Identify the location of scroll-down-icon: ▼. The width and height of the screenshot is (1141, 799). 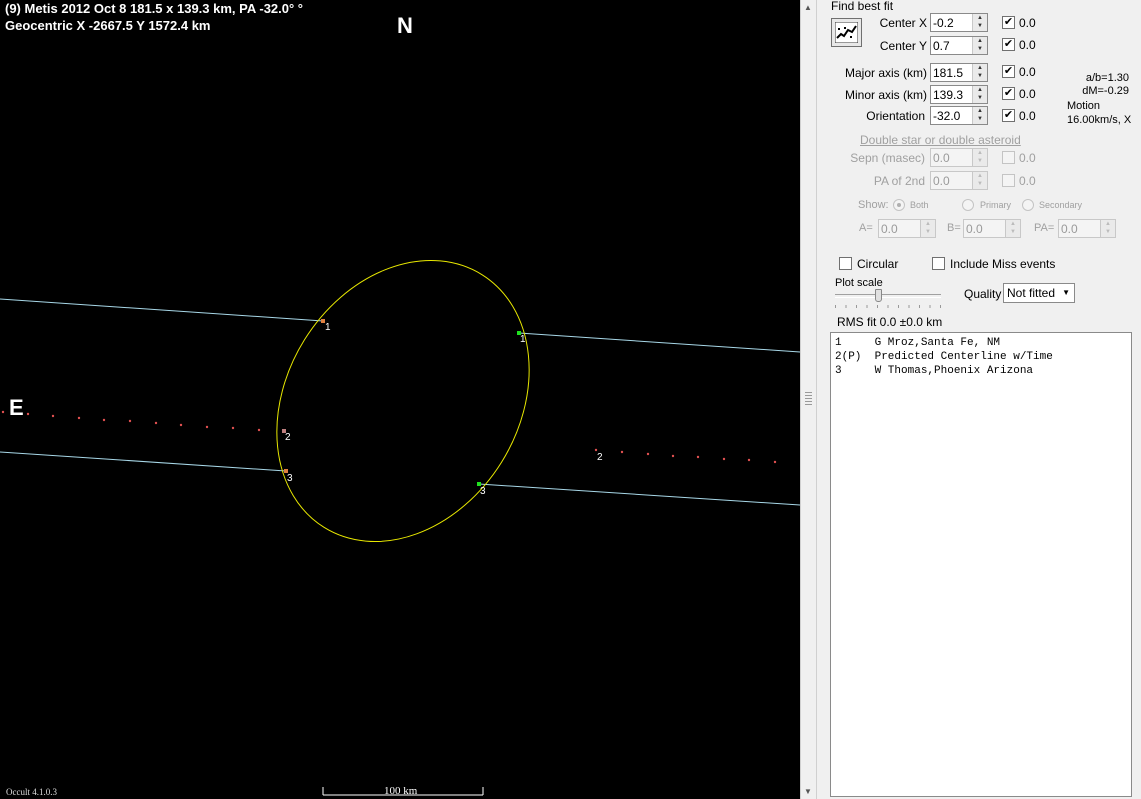
(808, 791).